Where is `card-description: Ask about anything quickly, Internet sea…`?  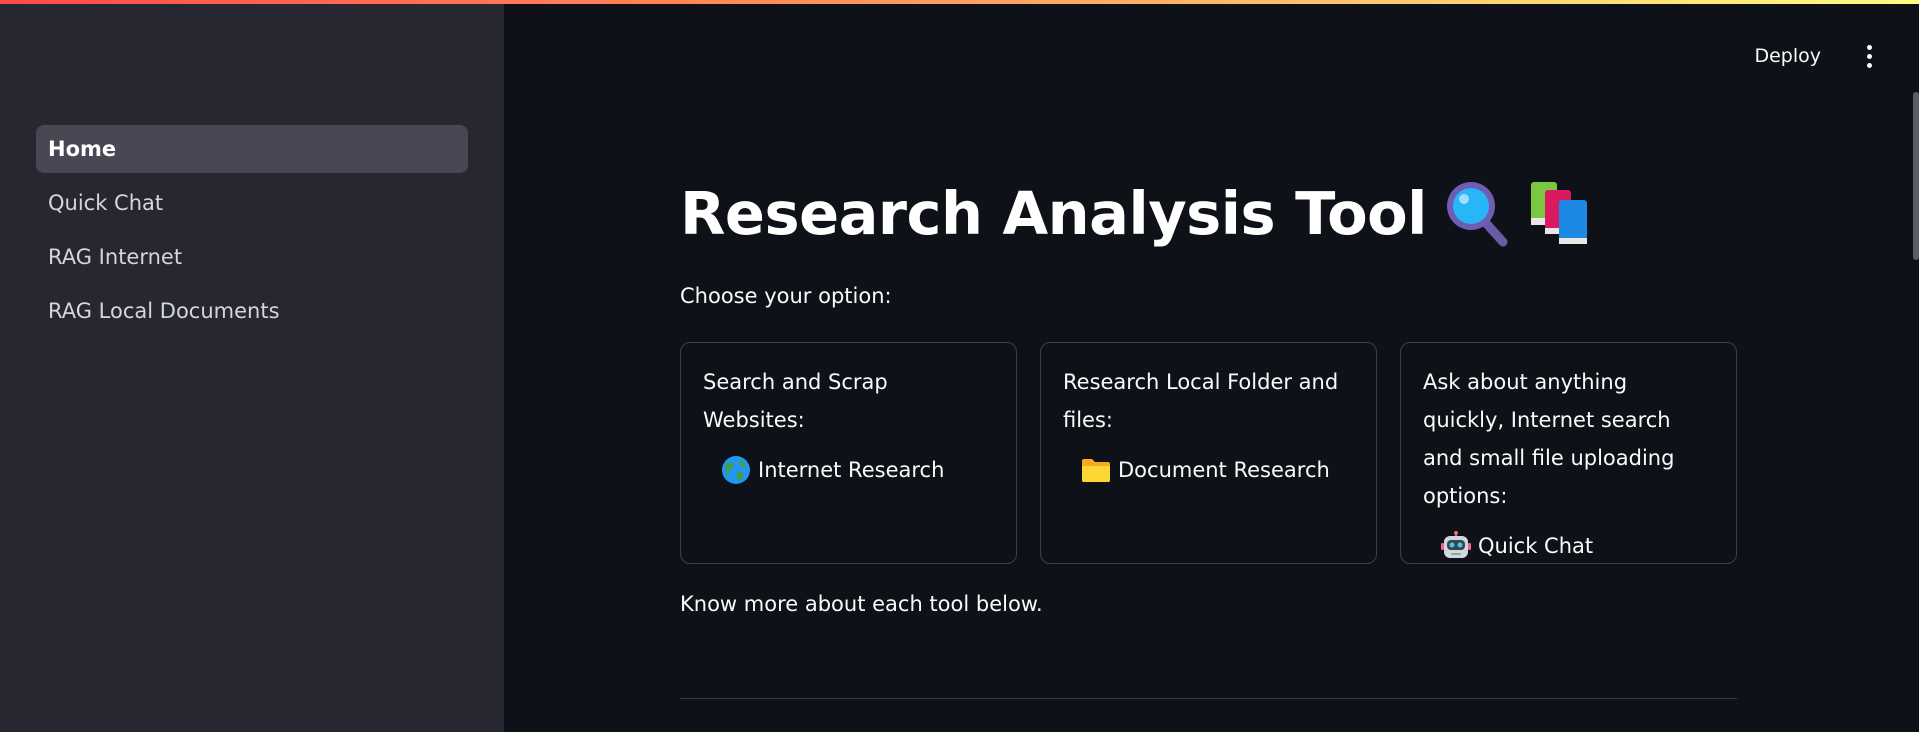
card-description: Ask about anything quickly, Internet sea… is located at coordinates (1549, 439).